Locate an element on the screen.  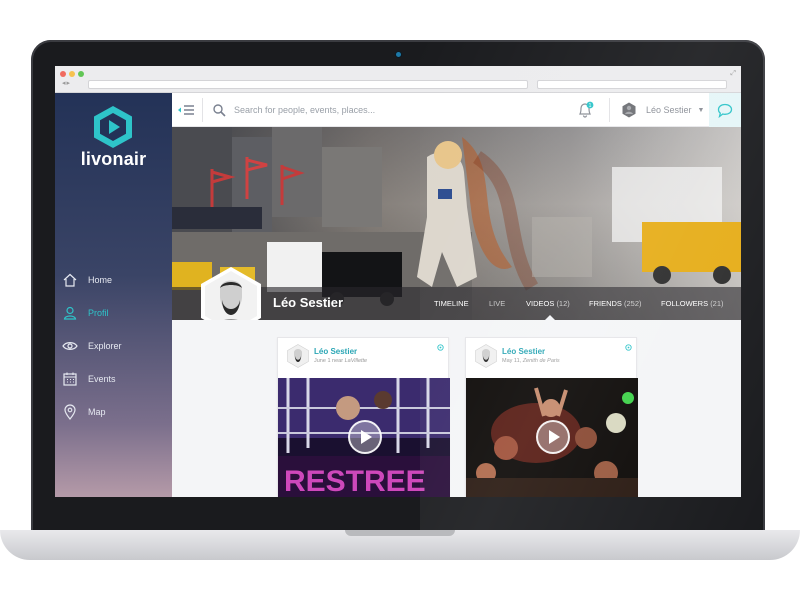
video-thumbnail: RESTREE is located at coordinates (364, 437).